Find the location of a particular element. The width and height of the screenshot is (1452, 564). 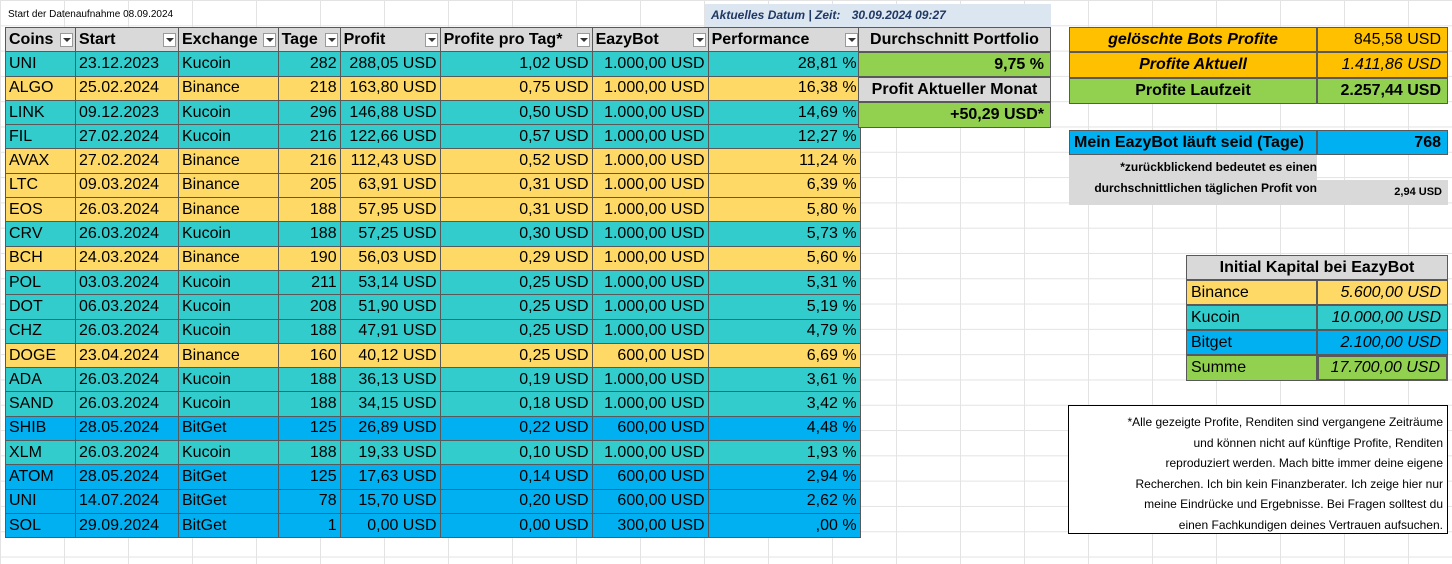

cell-profit: 53,14 USD is located at coordinates (390, 282).